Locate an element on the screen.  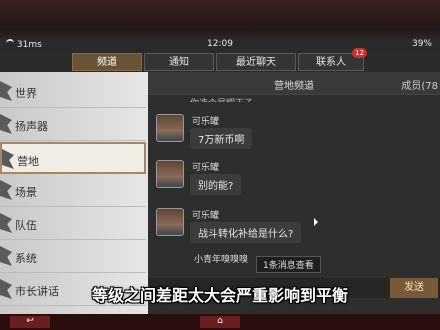
tab-label: 联系人 is located at coordinates (331, 62).